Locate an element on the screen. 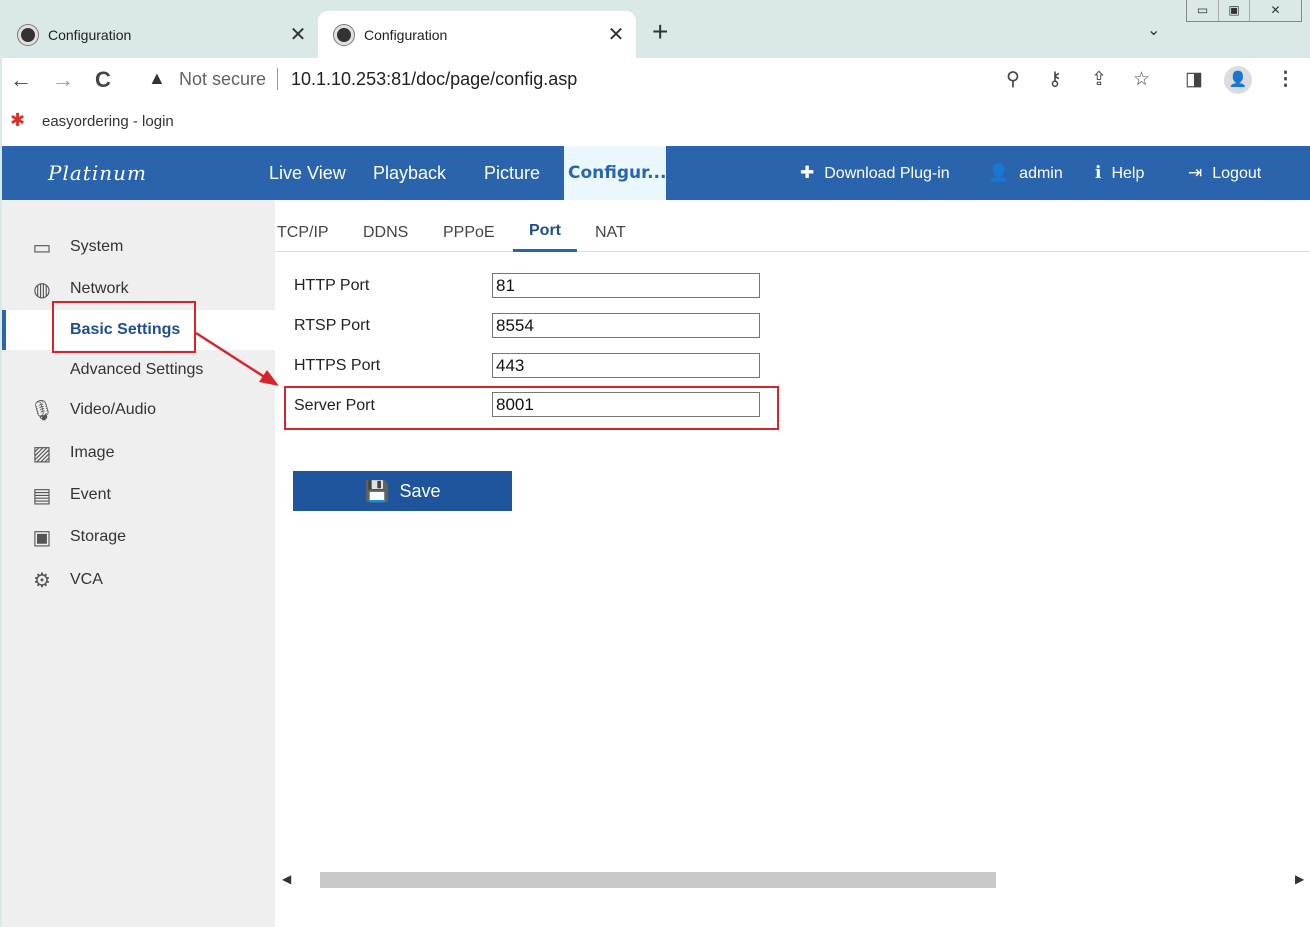 Image resolution: width=1310 pixels, height=927 pixels. highlight-box-basic-settings is located at coordinates (124, 327).